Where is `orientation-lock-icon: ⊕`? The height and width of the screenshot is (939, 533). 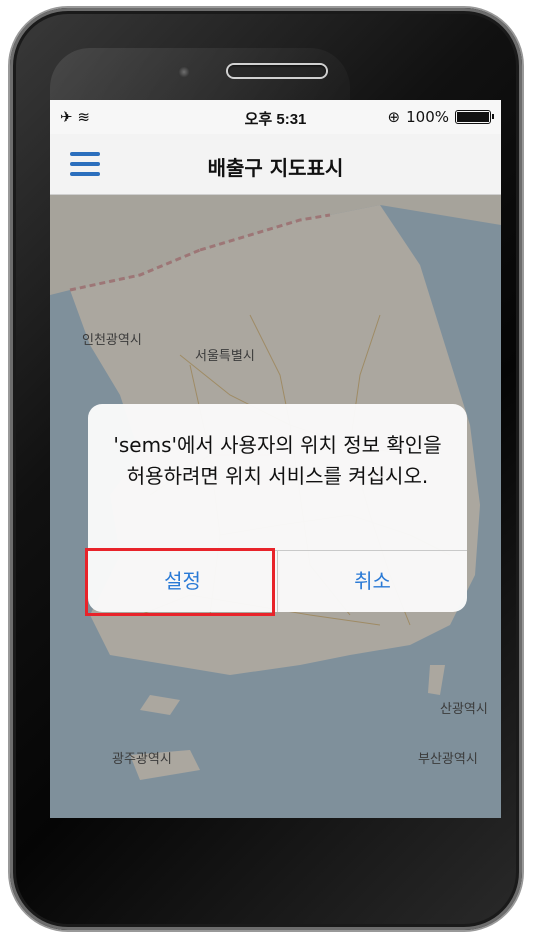
orientation-lock-icon: ⊕ is located at coordinates (394, 117).